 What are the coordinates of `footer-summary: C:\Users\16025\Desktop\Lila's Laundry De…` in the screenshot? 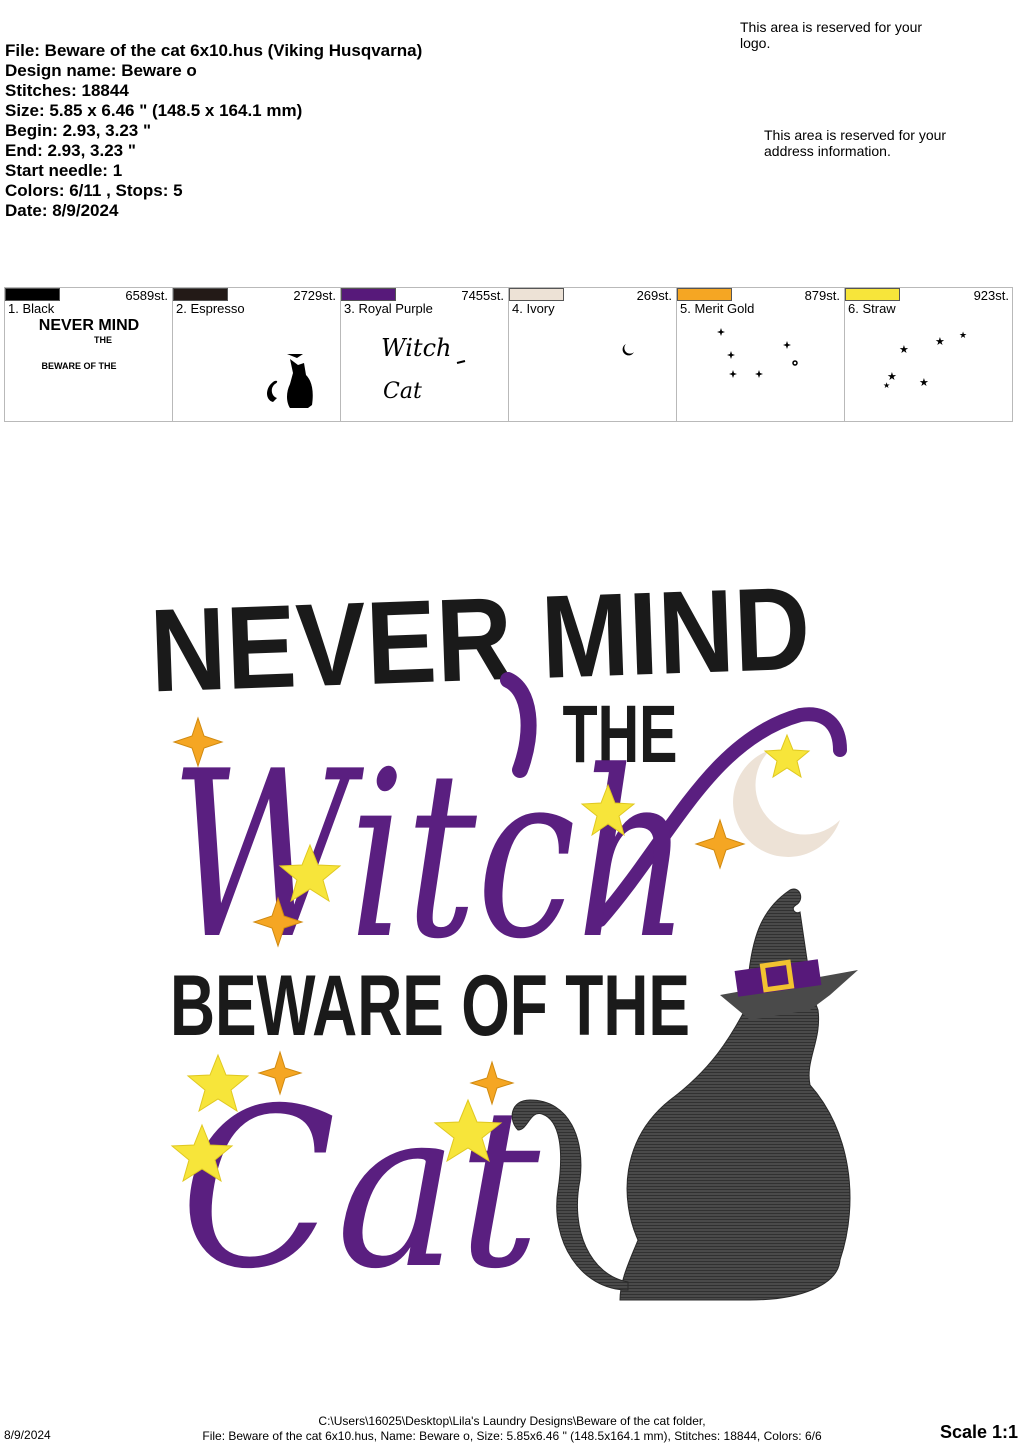 It's located at (512, 1429).